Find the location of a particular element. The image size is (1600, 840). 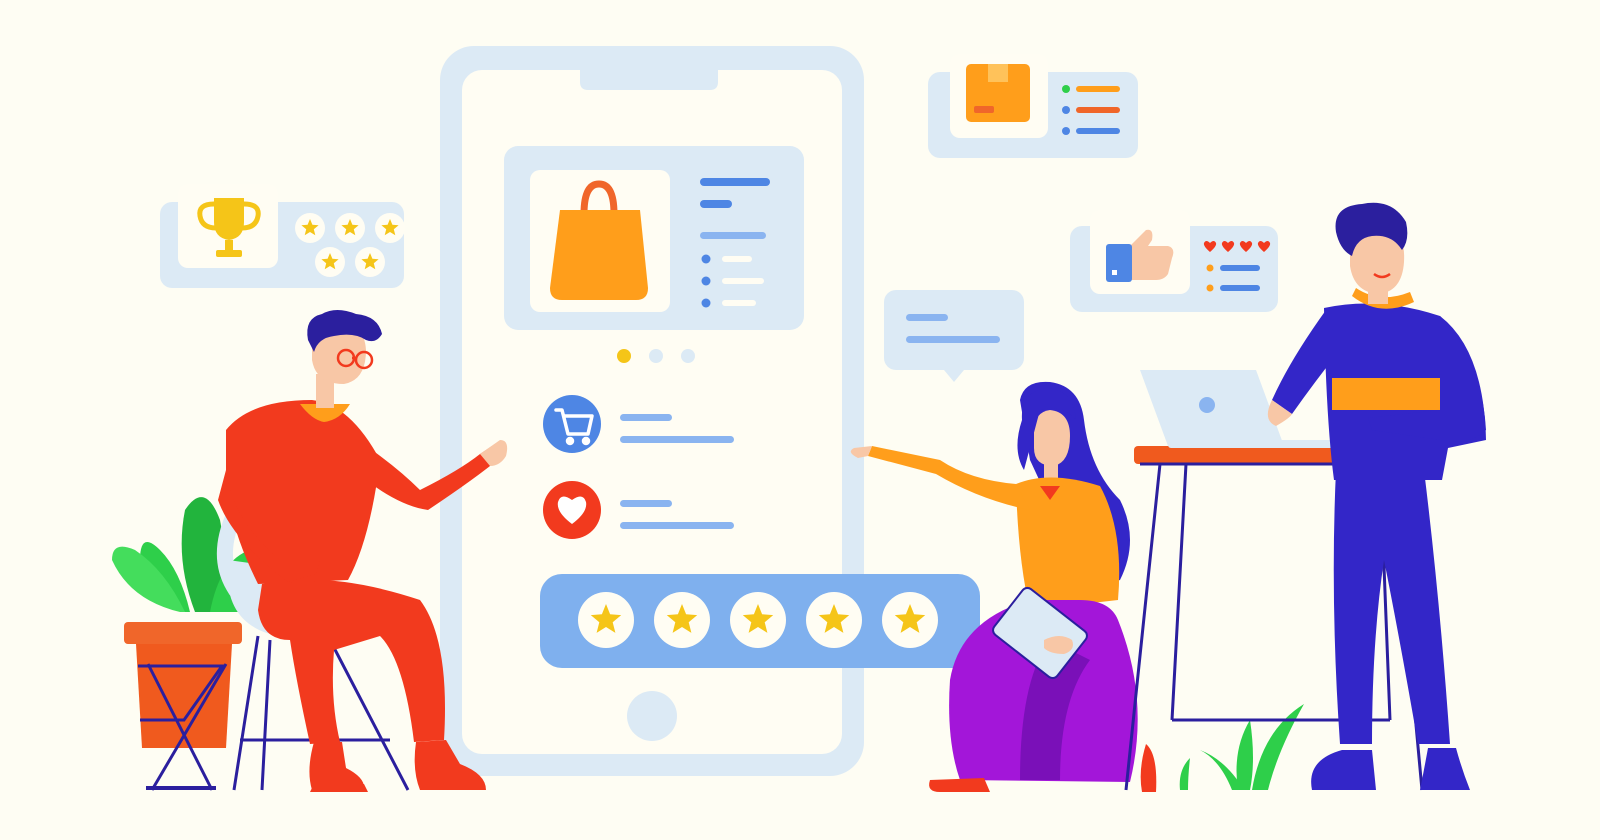

package-card is located at coordinates (1033, 106).